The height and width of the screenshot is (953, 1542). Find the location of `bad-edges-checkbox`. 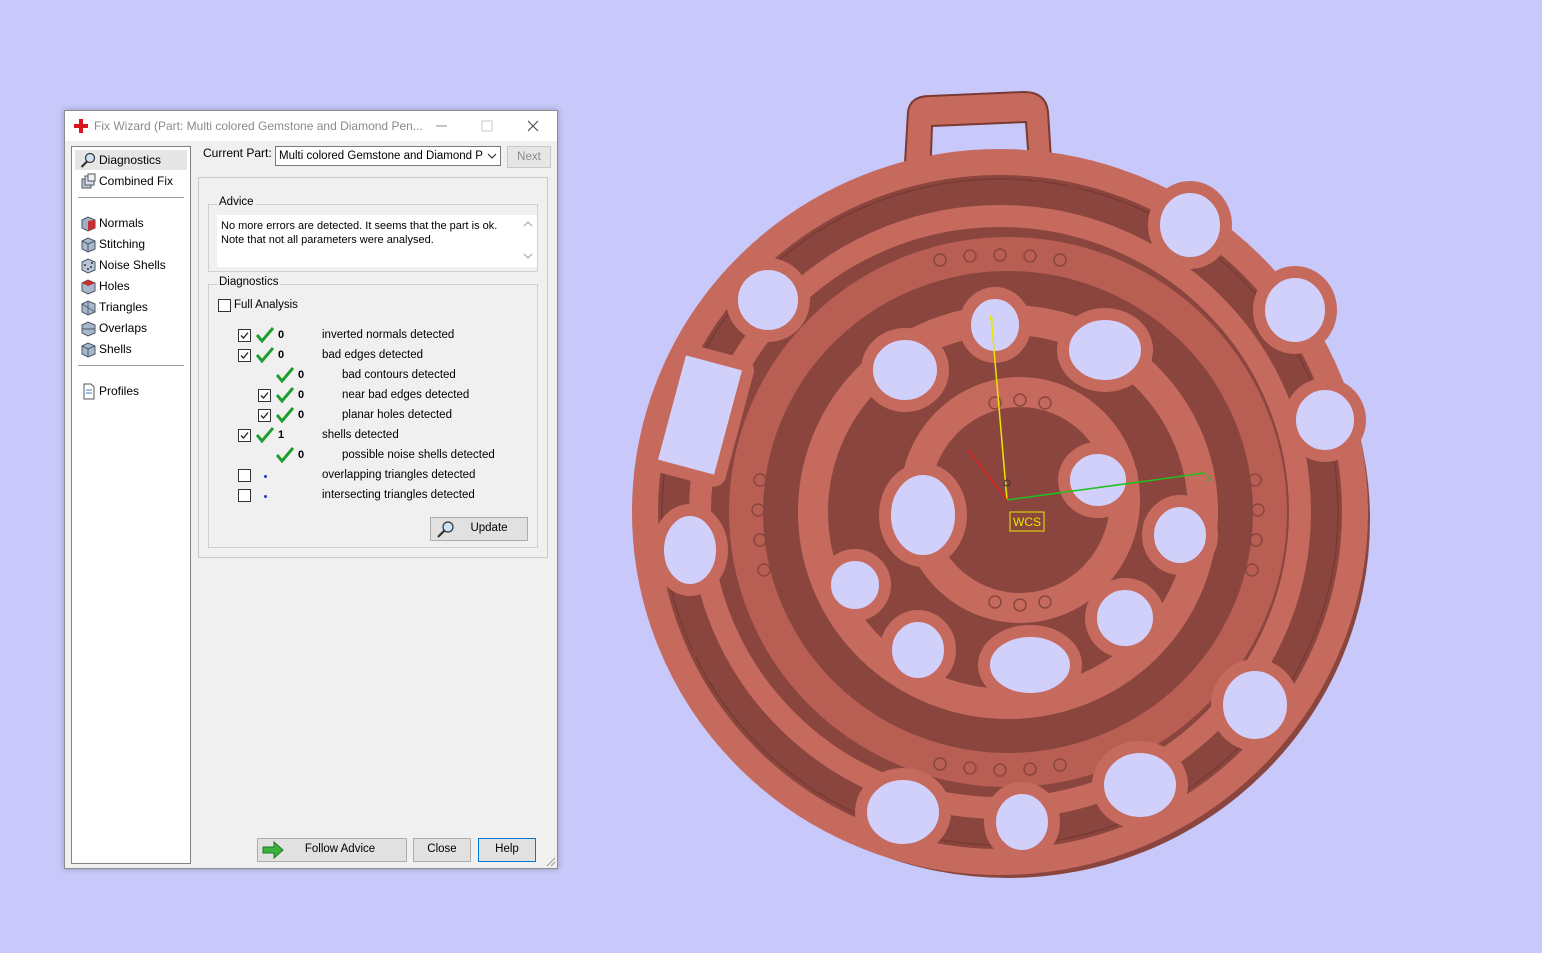

bad-edges-checkbox is located at coordinates (244, 355).